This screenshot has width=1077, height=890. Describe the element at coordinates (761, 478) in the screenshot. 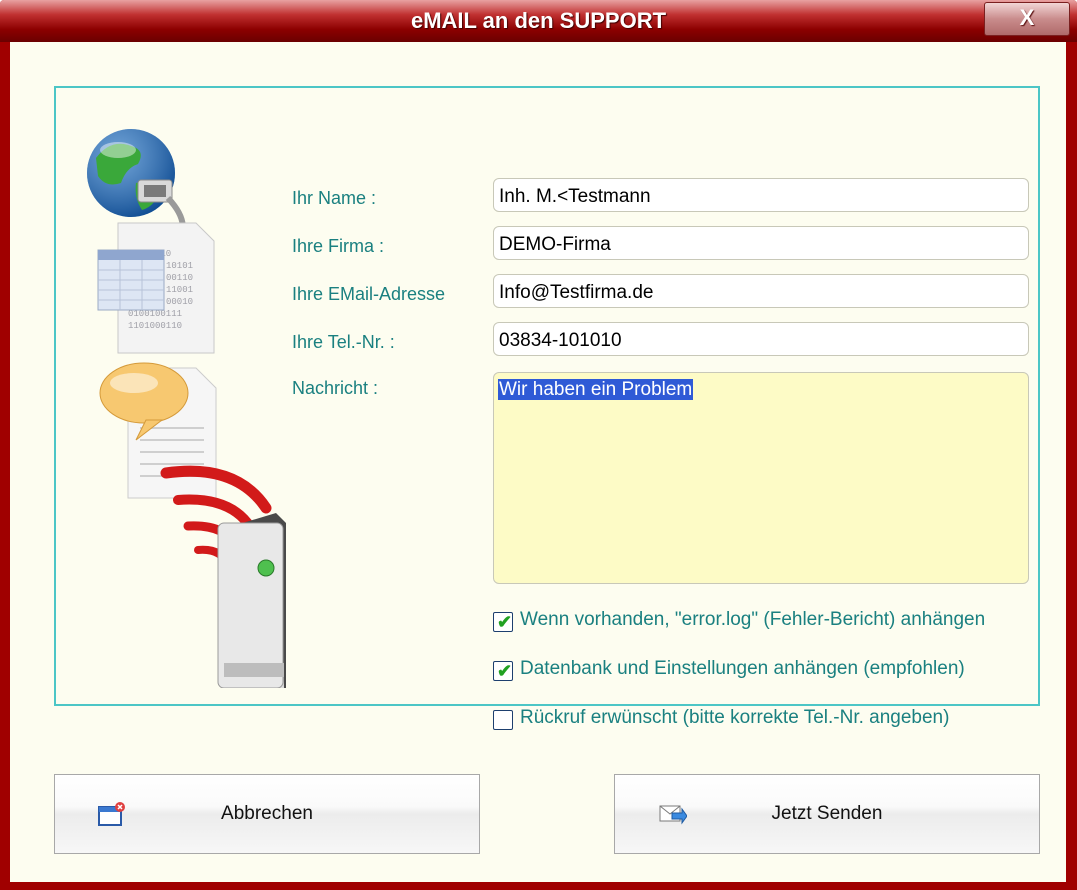

I see `message-textarea: Wir haben ein Problem` at that location.